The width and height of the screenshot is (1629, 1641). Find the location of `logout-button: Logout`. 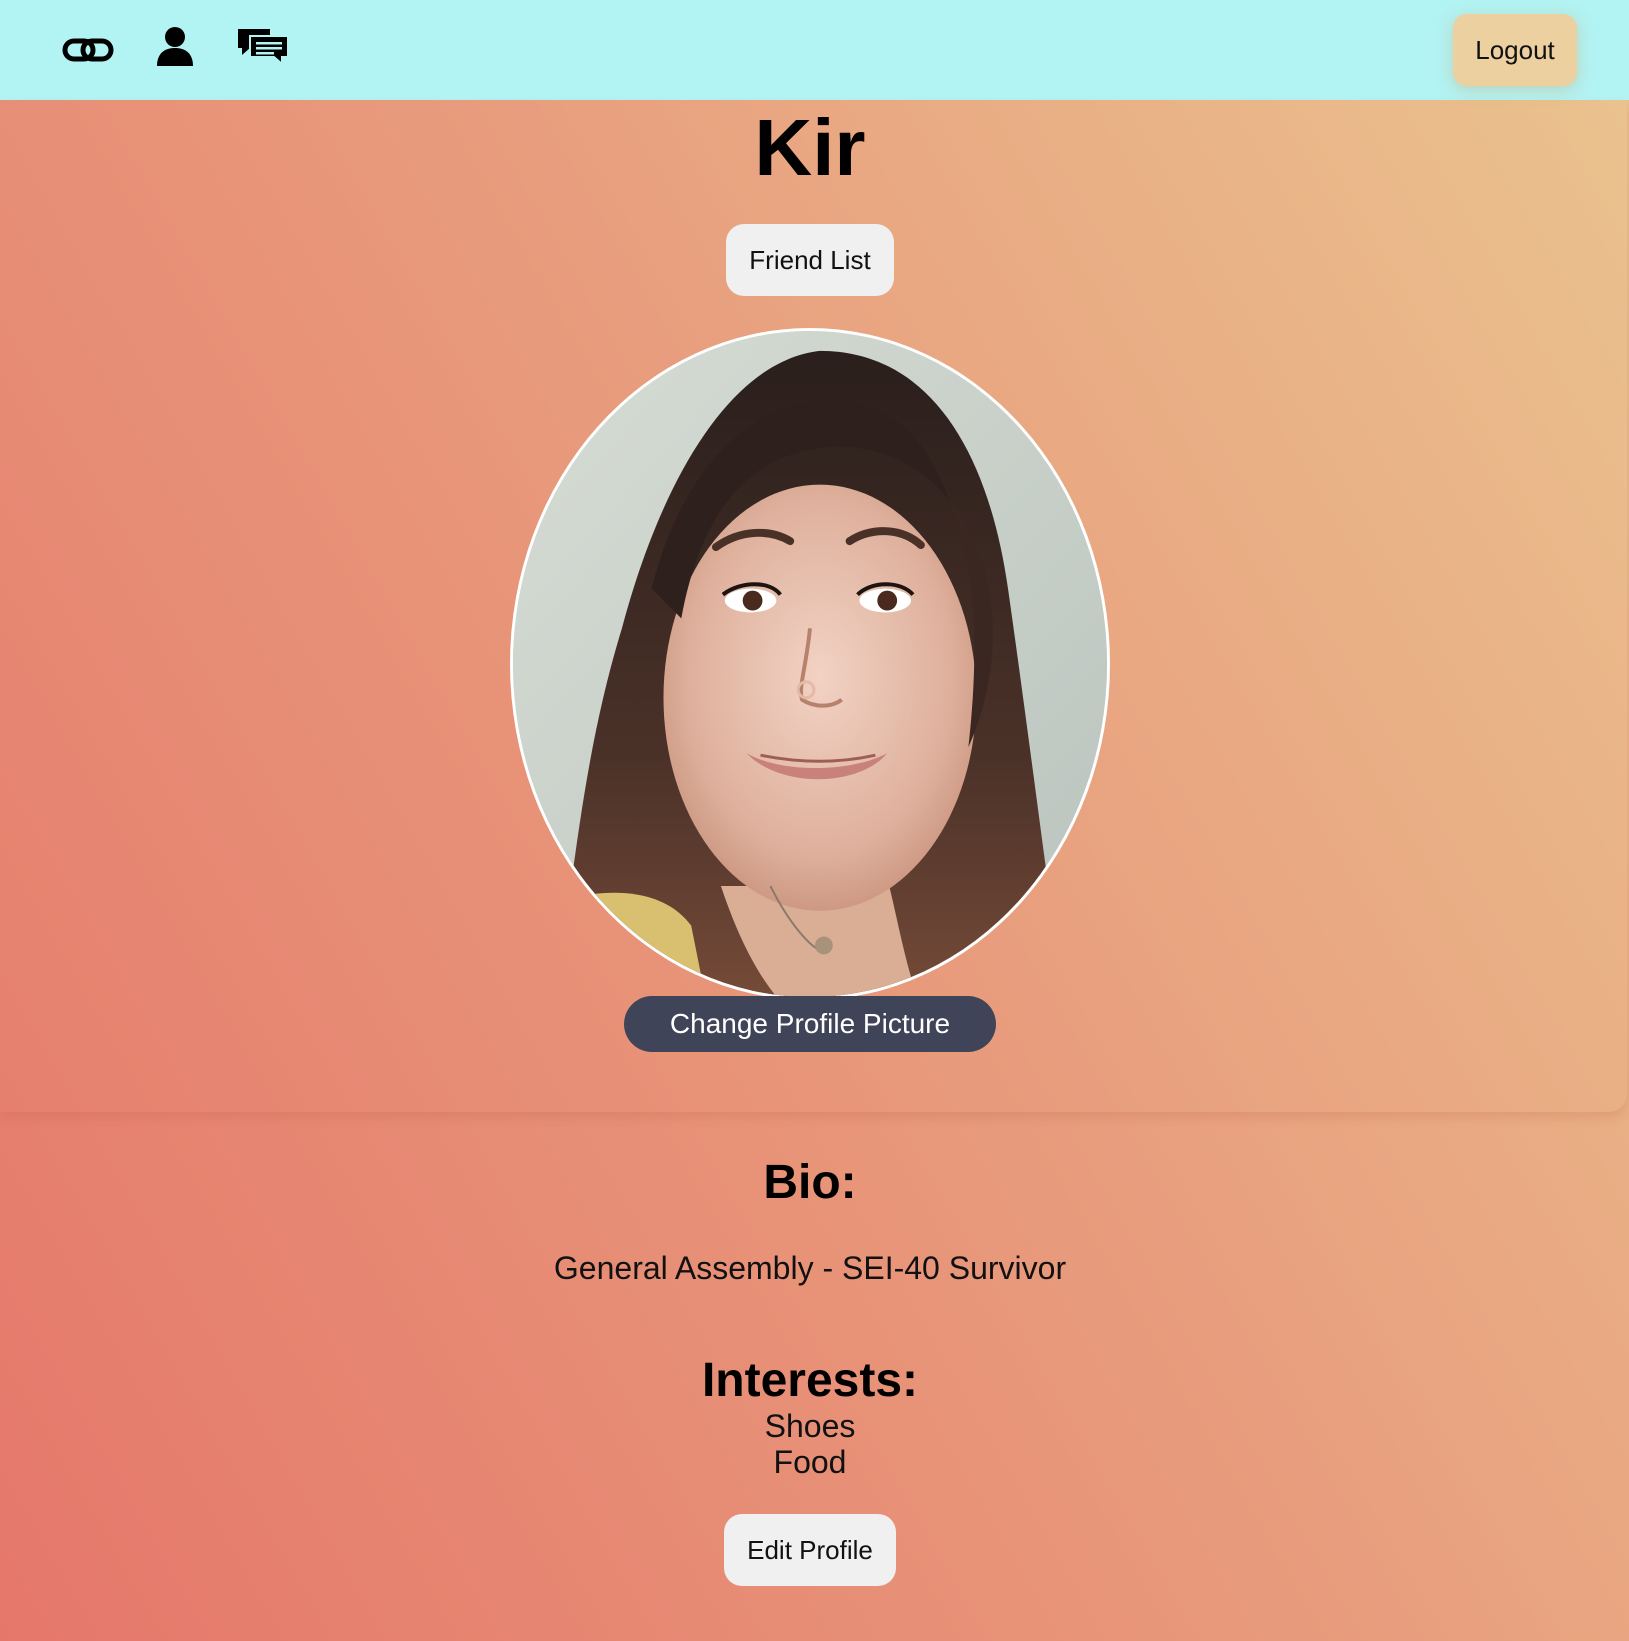

logout-button: Logout is located at coordinates (1515, 50).